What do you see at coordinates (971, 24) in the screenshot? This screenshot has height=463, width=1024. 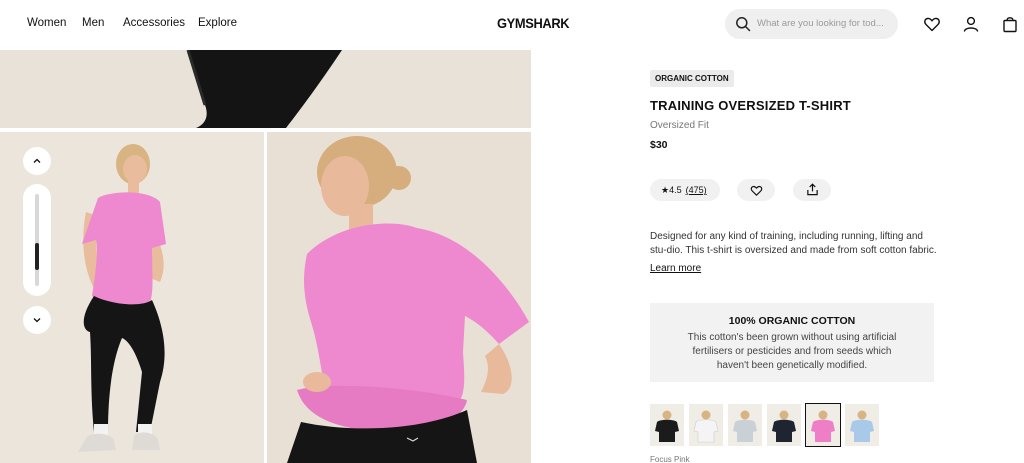 I see `user-icon` at bounding box center [971, 24].